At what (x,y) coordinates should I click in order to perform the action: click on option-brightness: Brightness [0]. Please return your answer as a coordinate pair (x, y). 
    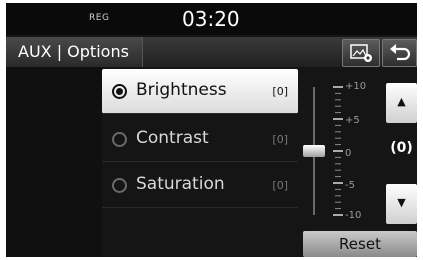
    Looking at the image, I should click on (200, 91).